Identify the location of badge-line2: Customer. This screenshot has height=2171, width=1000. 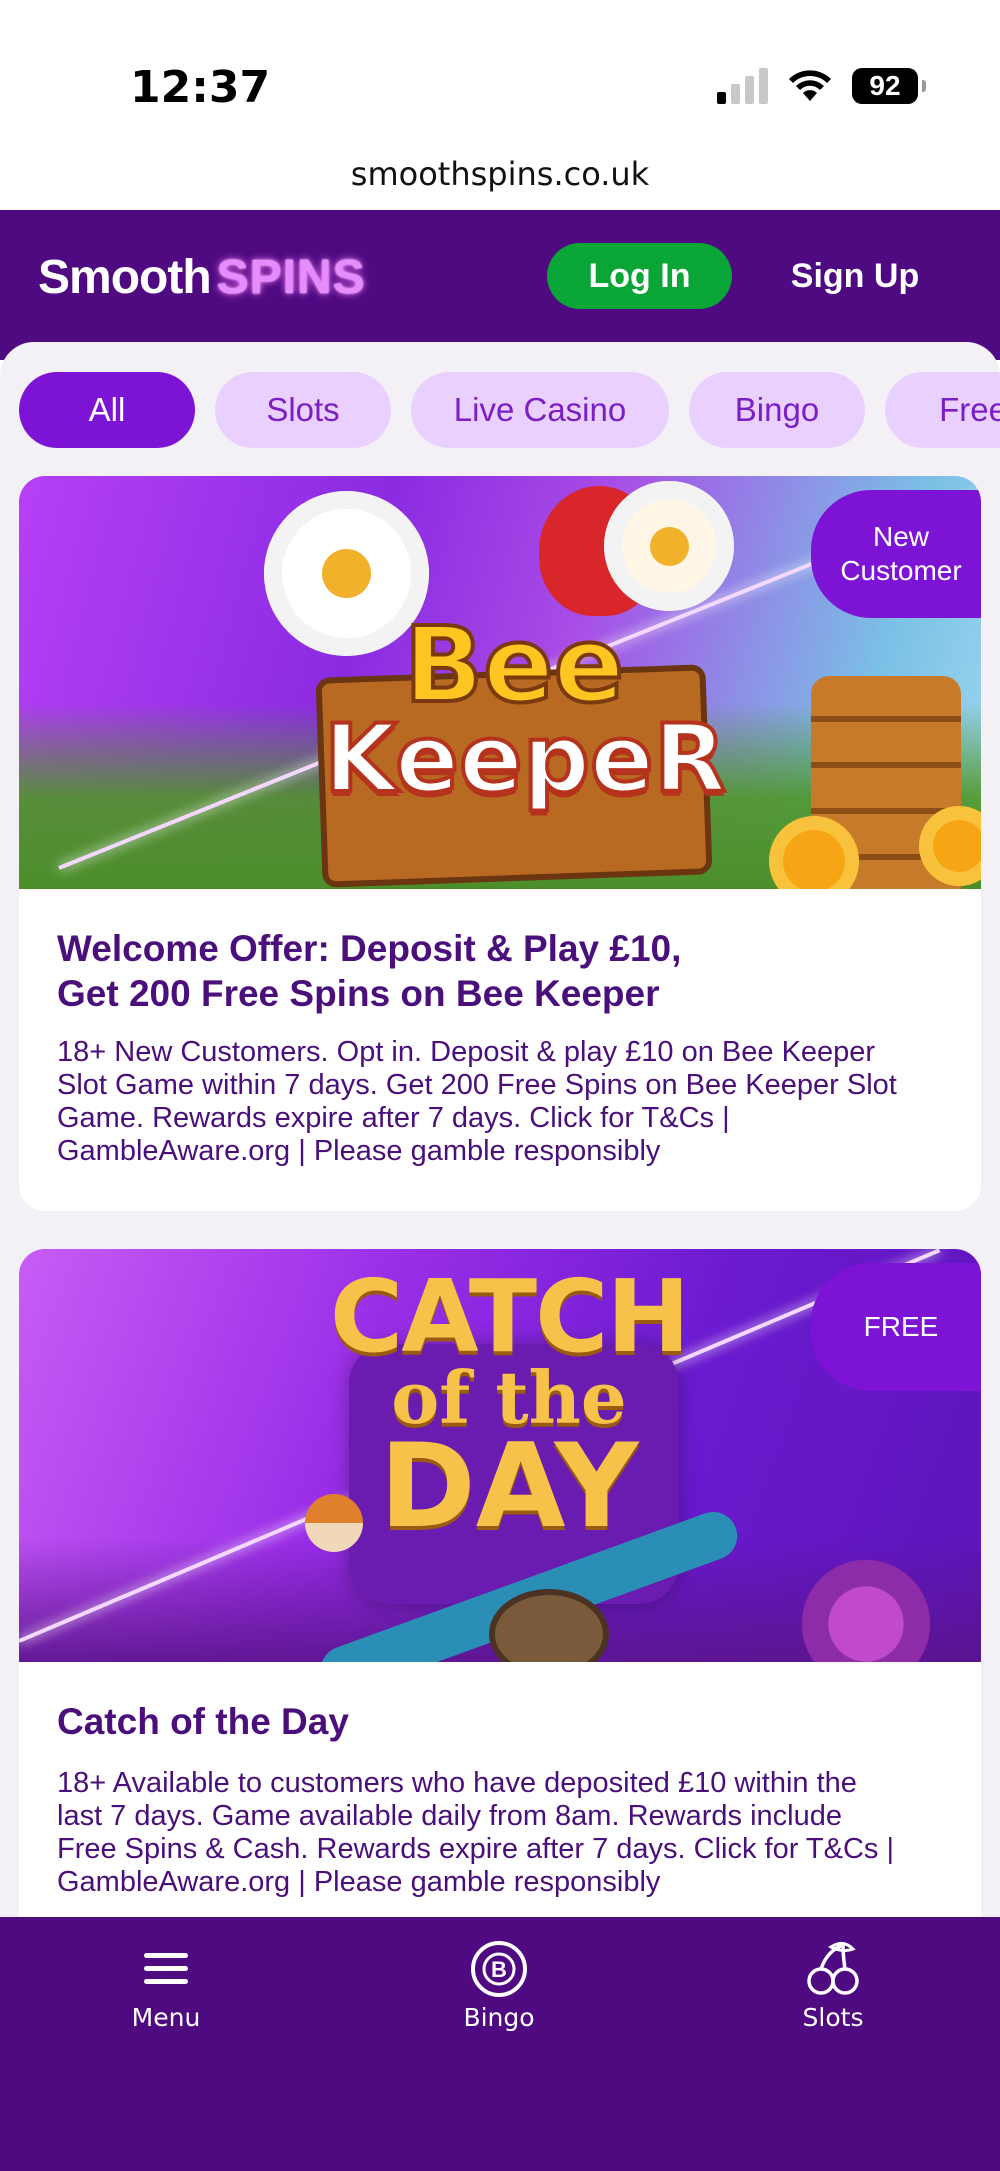
(901, 570).